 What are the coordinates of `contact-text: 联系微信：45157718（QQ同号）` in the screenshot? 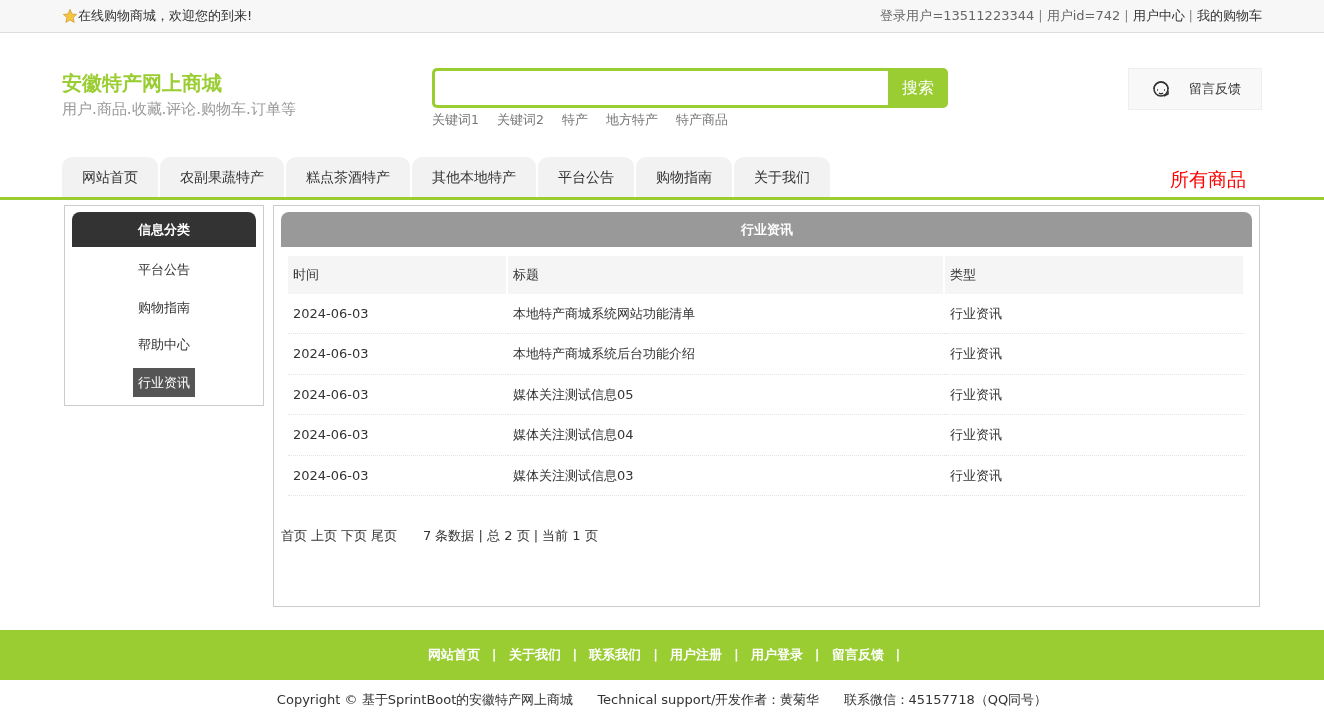 It's located at (945, 700).